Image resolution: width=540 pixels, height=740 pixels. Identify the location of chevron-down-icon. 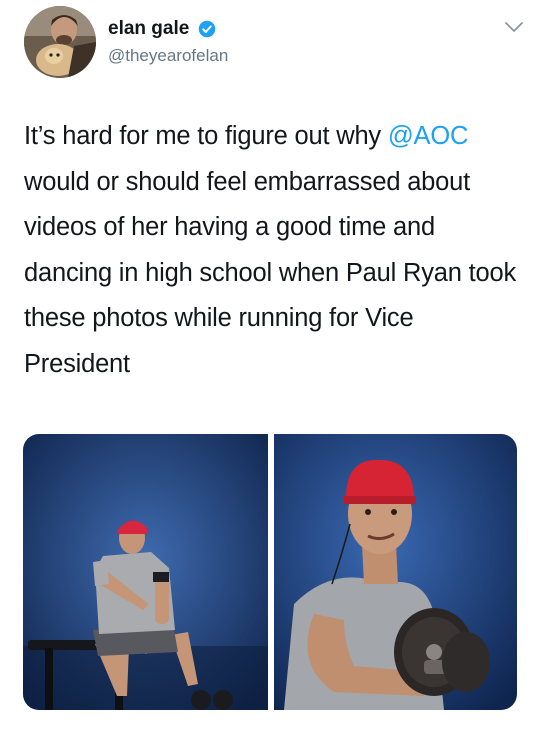
(514, 27).